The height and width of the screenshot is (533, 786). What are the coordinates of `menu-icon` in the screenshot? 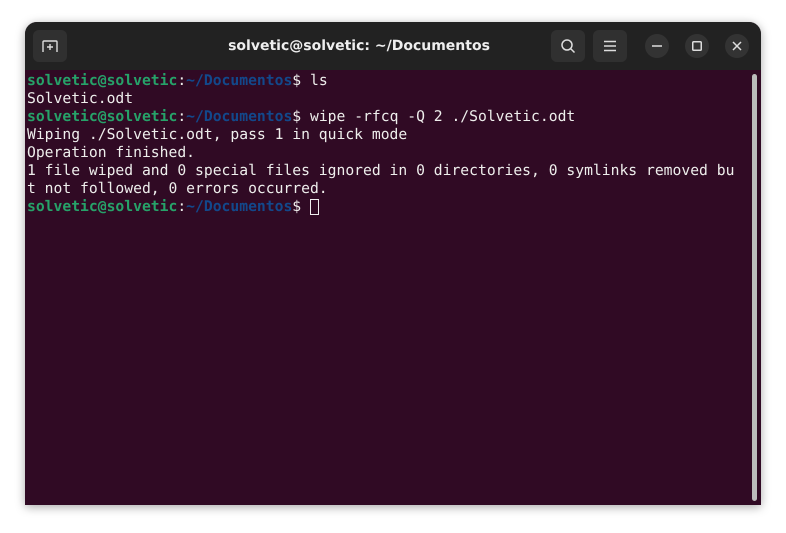 It's located at (610, 46).